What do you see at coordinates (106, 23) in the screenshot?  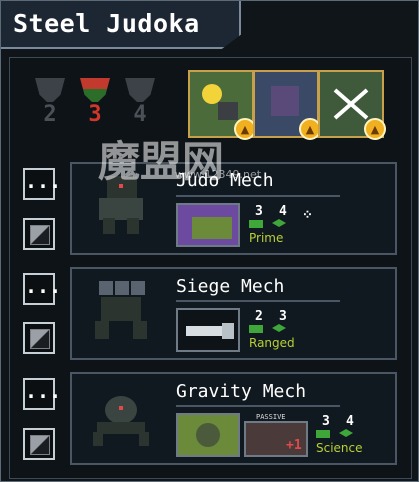 I see `squad-title: Steel Judoka` at bounding box center [106, 23].